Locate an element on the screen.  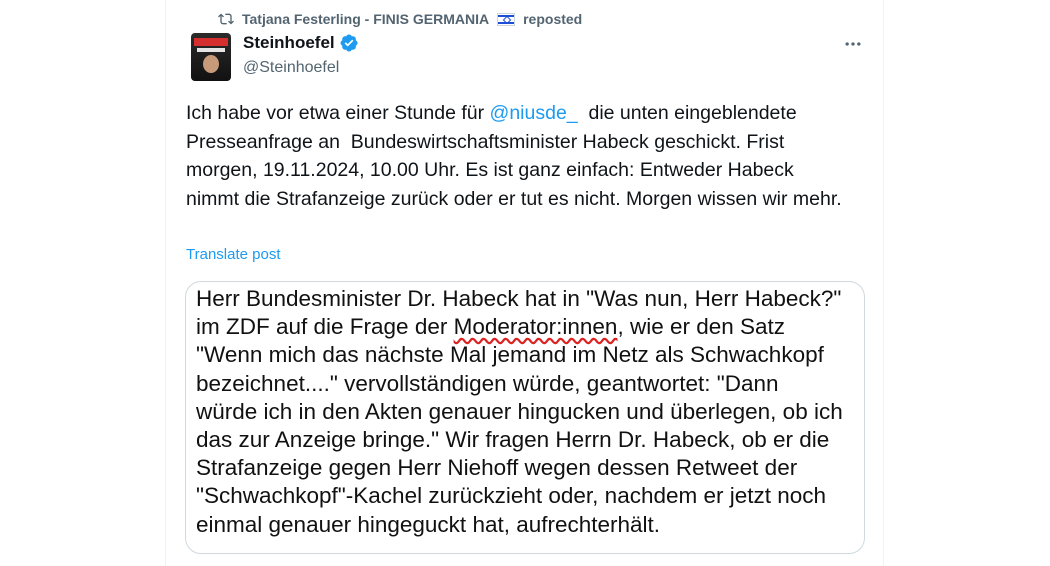
more-icon is located at coordinates (853, 44).